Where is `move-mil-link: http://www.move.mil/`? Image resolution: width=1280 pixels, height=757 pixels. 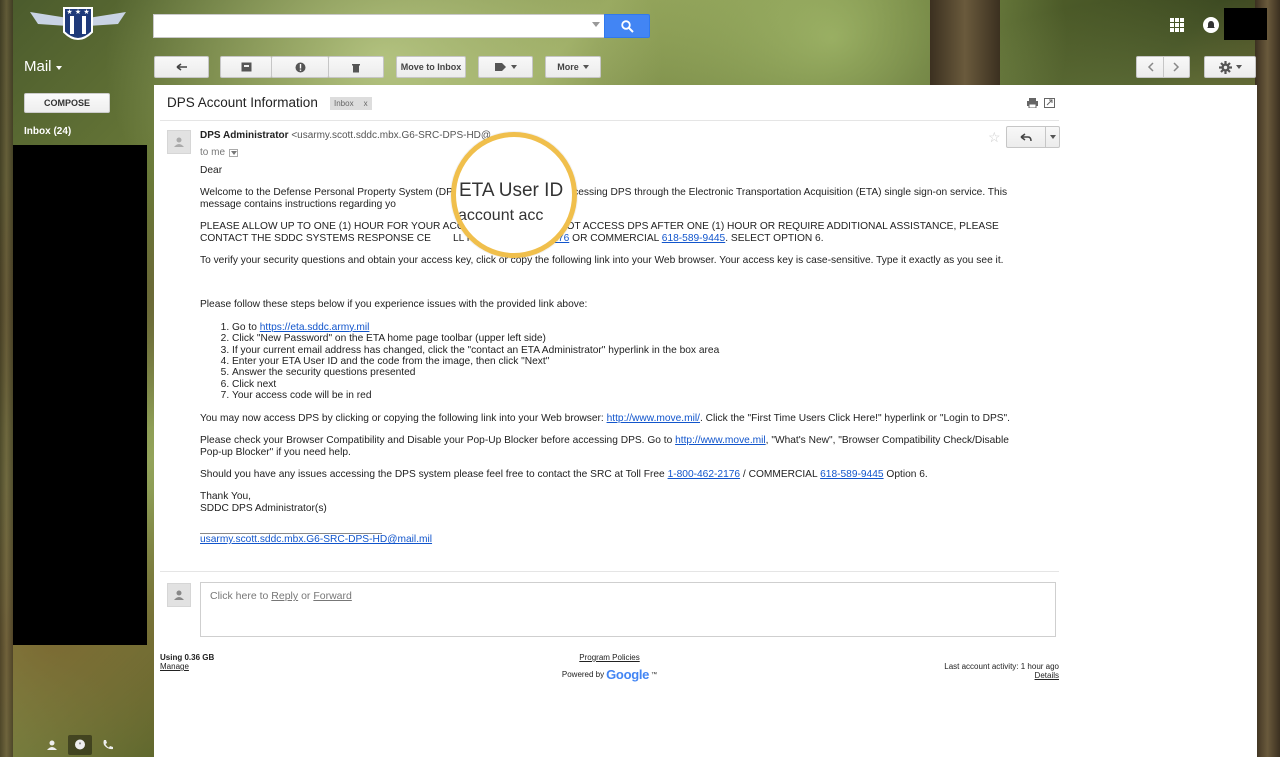 move-mil-link: http://www.move.mil/ is located at coordinates (653, 418).